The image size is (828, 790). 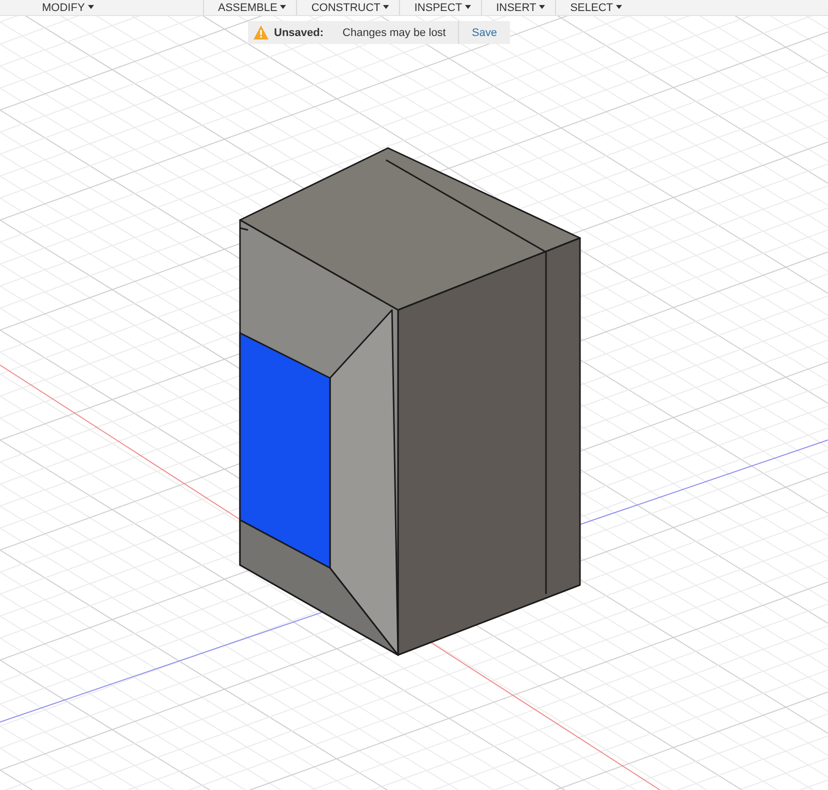 What do you see at coordinates (440, 7) in the screenshot?
I see `menu-button: INSPECT` at bounding box center [440, 7].